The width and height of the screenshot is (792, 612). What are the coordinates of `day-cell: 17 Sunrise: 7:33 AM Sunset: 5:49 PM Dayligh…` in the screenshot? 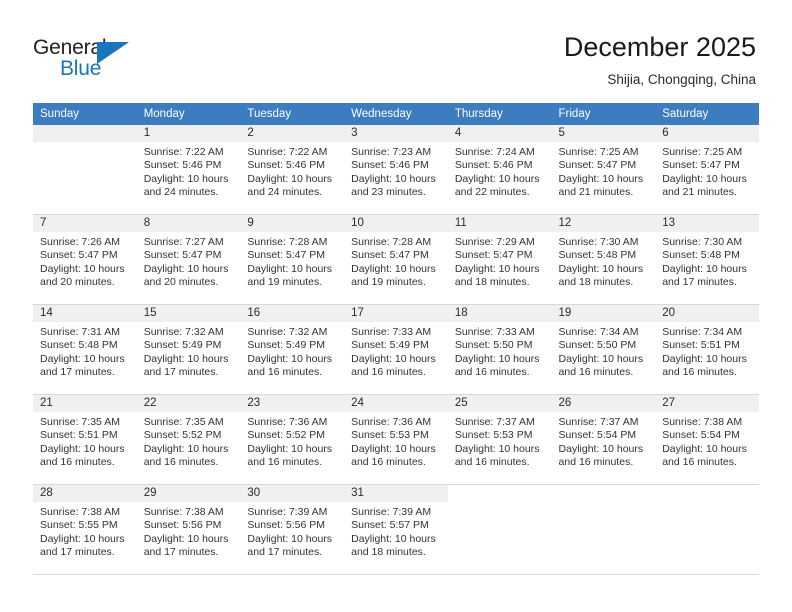 It's located at (396, 349).